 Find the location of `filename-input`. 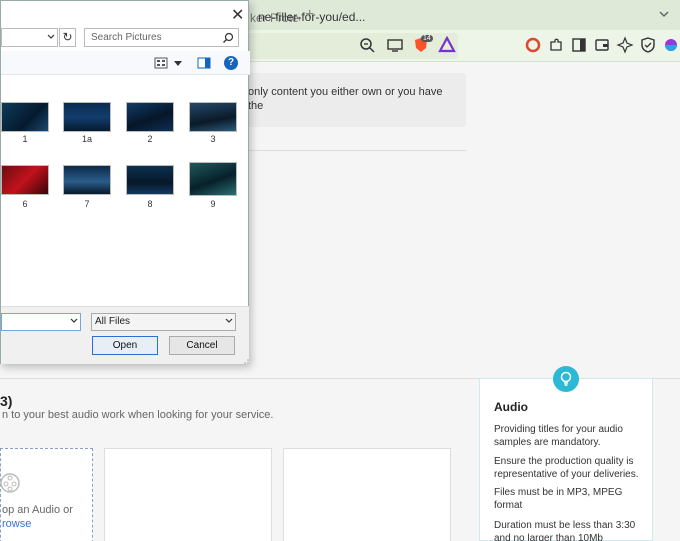

filename-input is located at coordinates (41, 322).